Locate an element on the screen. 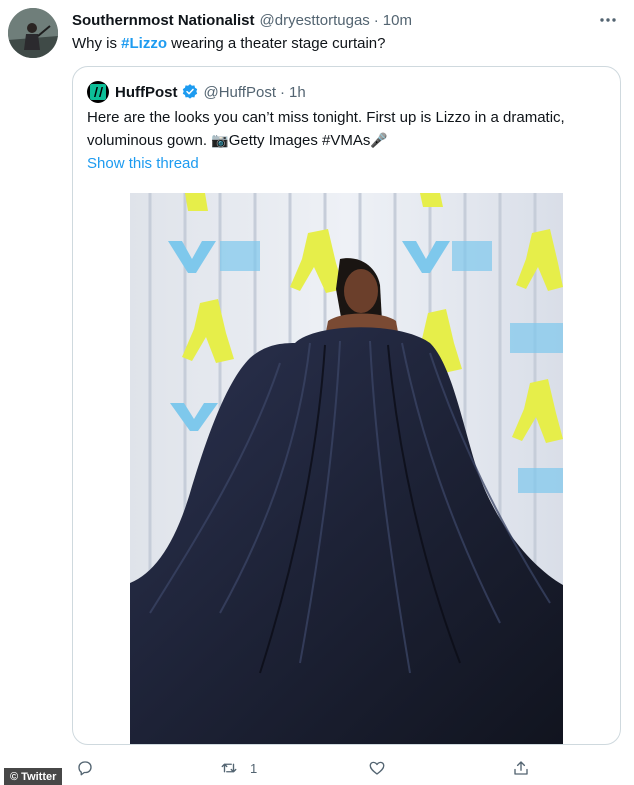  reply-icon is located at coordinates (85, 768).